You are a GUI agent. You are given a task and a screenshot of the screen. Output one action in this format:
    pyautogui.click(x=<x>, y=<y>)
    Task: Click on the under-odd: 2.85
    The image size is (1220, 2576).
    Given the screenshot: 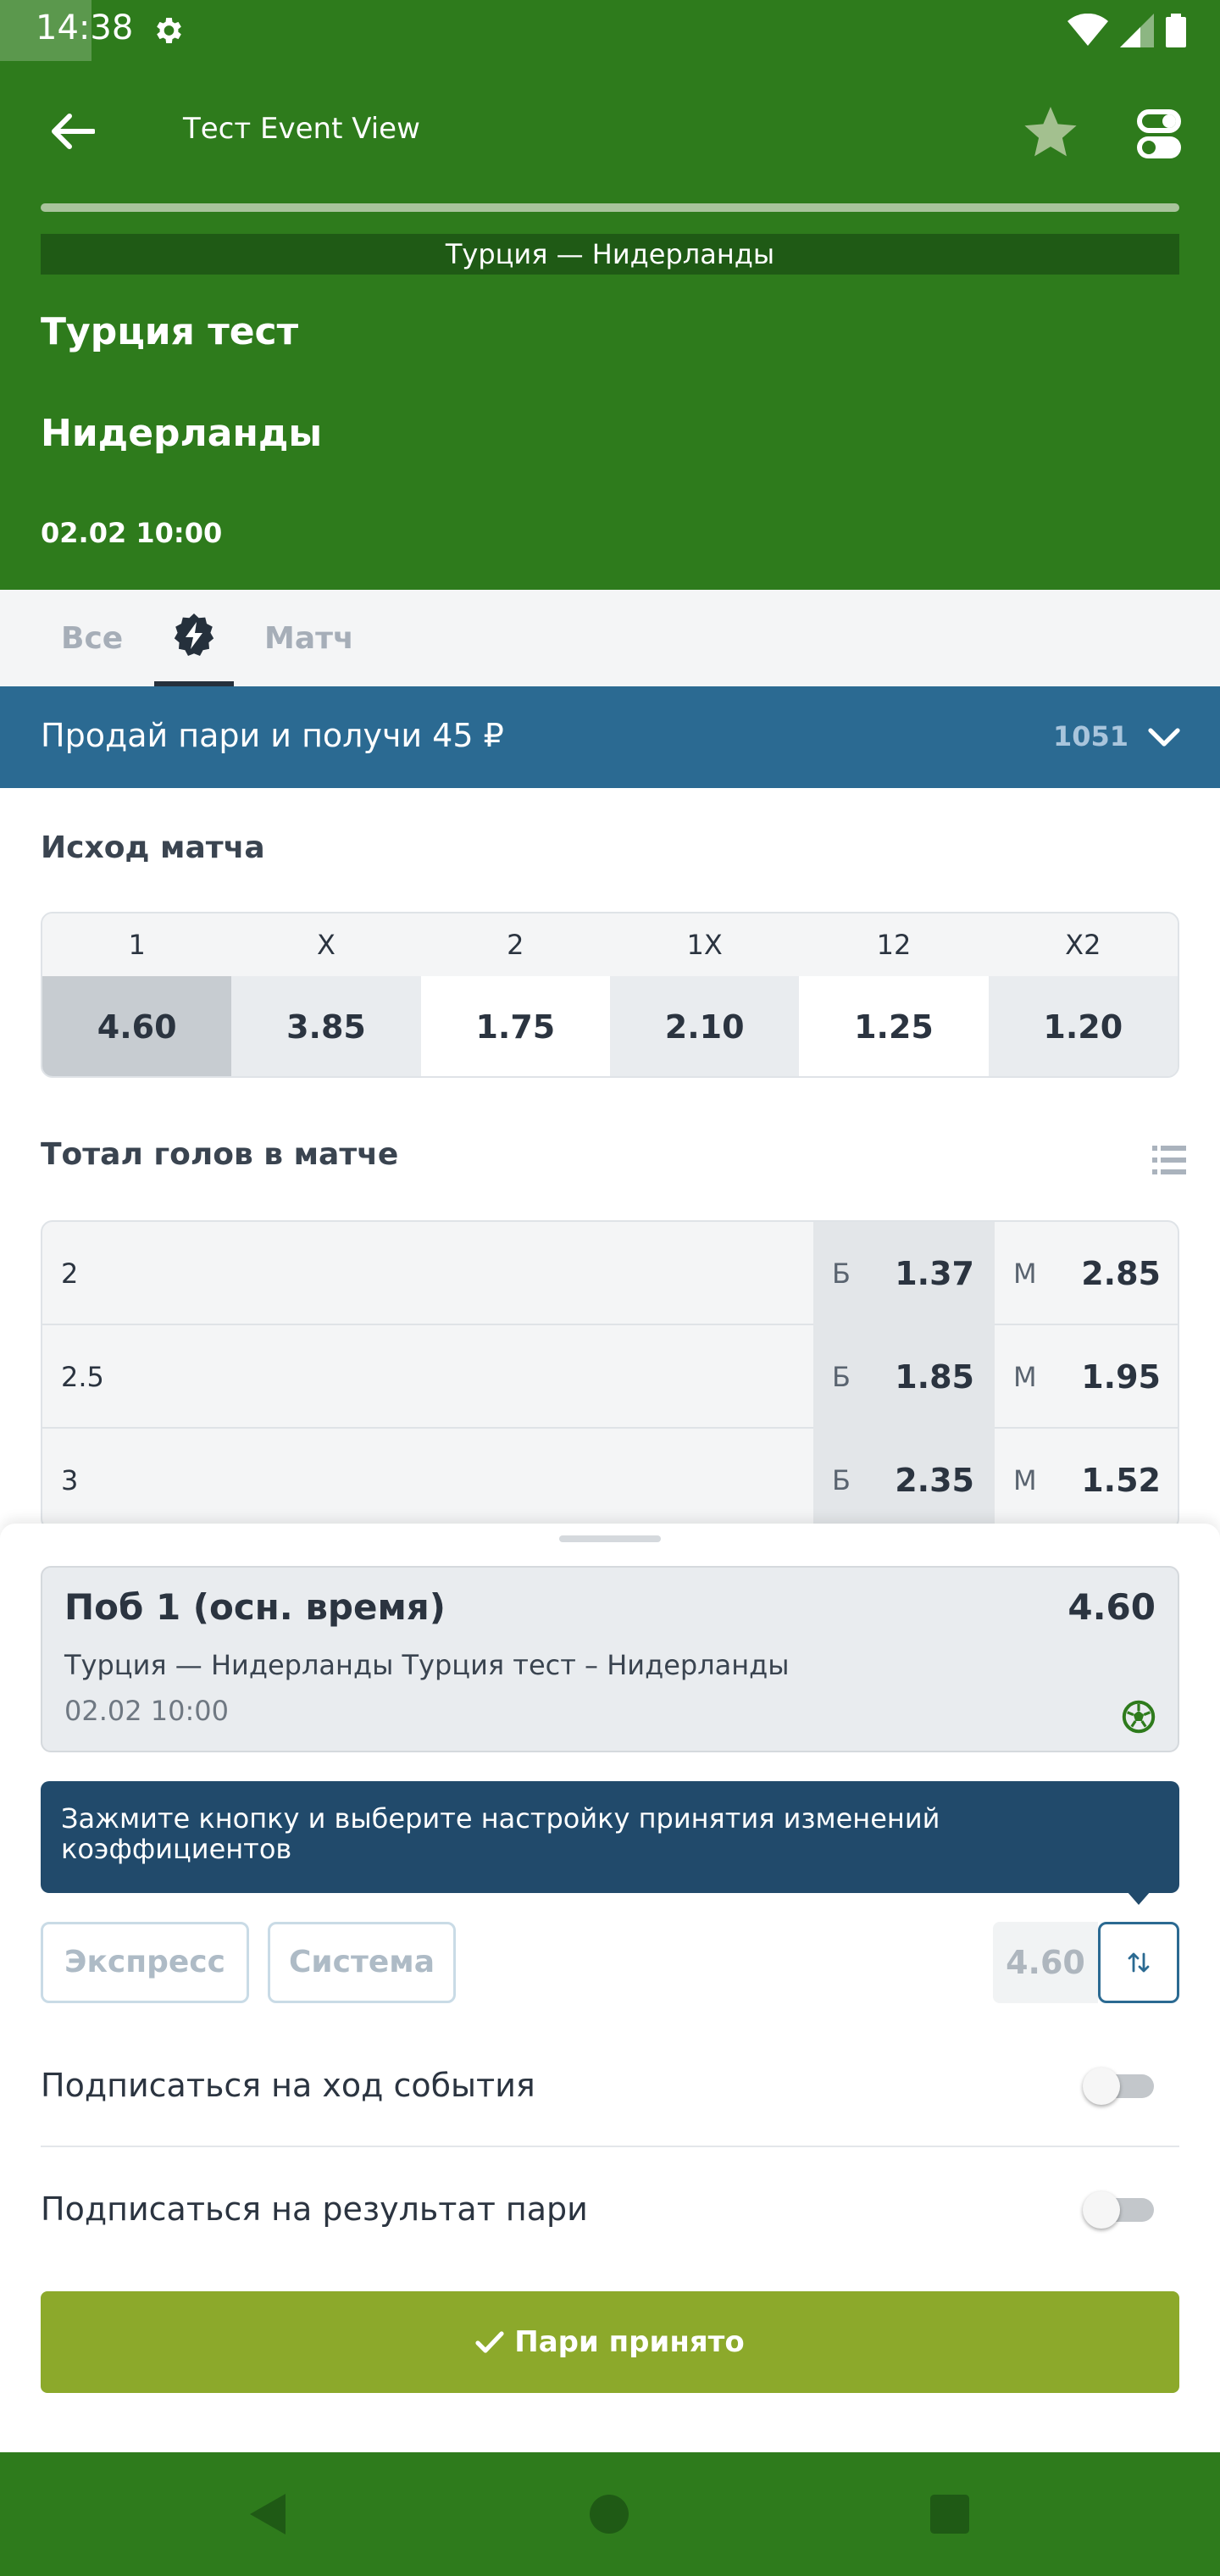 What is the action you would take?
    pyautogui.click(x=1121, y=1273)
    